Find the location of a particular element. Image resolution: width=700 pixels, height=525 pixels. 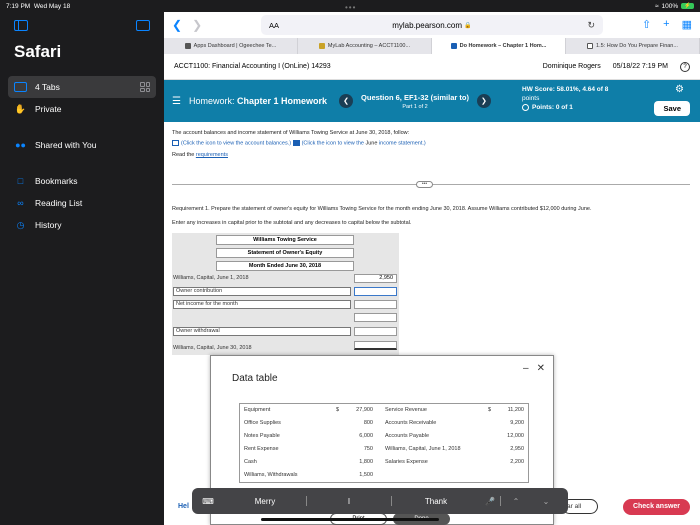

sidebar-item-tabs: 4 Tabs is located at coordinates (82, 87).